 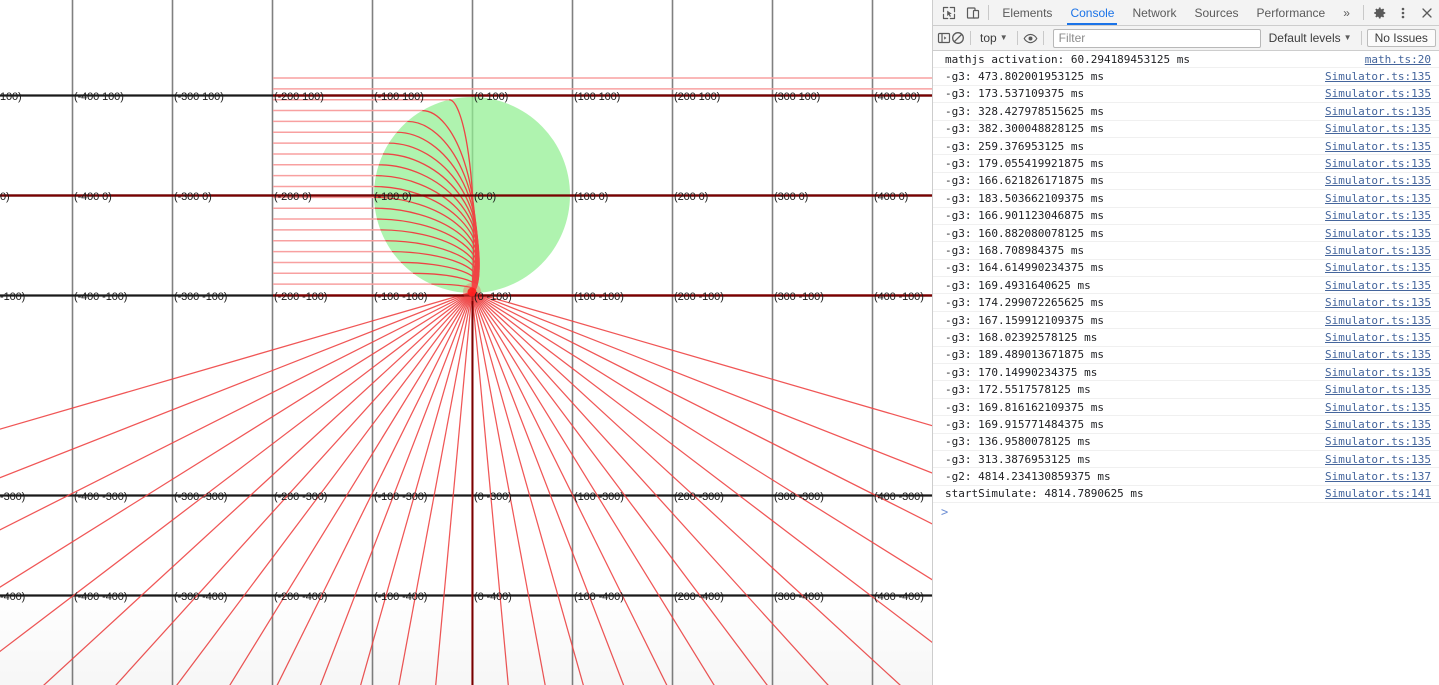 I want to click on console-message-row: -g3: 313.3876953125 ms Simulator.ts:135, so click(x=1186, y=460).